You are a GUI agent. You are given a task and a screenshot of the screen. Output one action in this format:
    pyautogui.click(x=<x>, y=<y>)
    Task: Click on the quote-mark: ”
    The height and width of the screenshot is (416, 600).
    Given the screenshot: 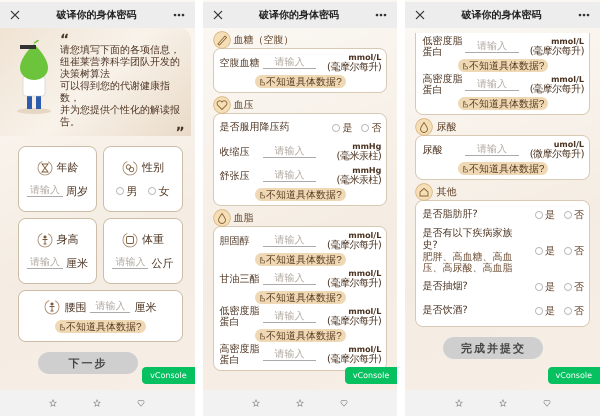 What is the action you would take?
    pyautogui.click(x=180, y=133)
    